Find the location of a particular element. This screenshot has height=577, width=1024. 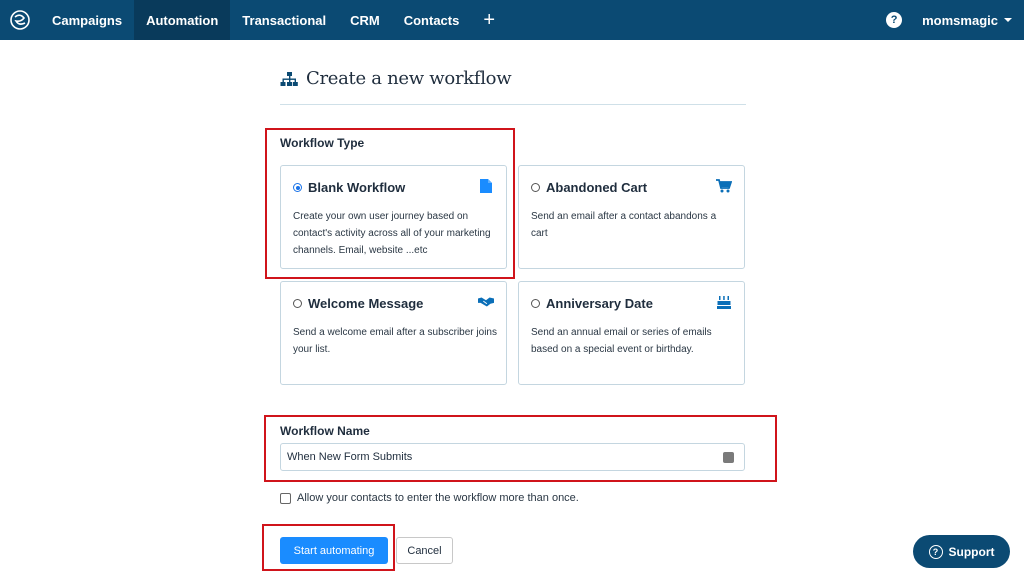

title-divider is located at coordinates (513, 104).